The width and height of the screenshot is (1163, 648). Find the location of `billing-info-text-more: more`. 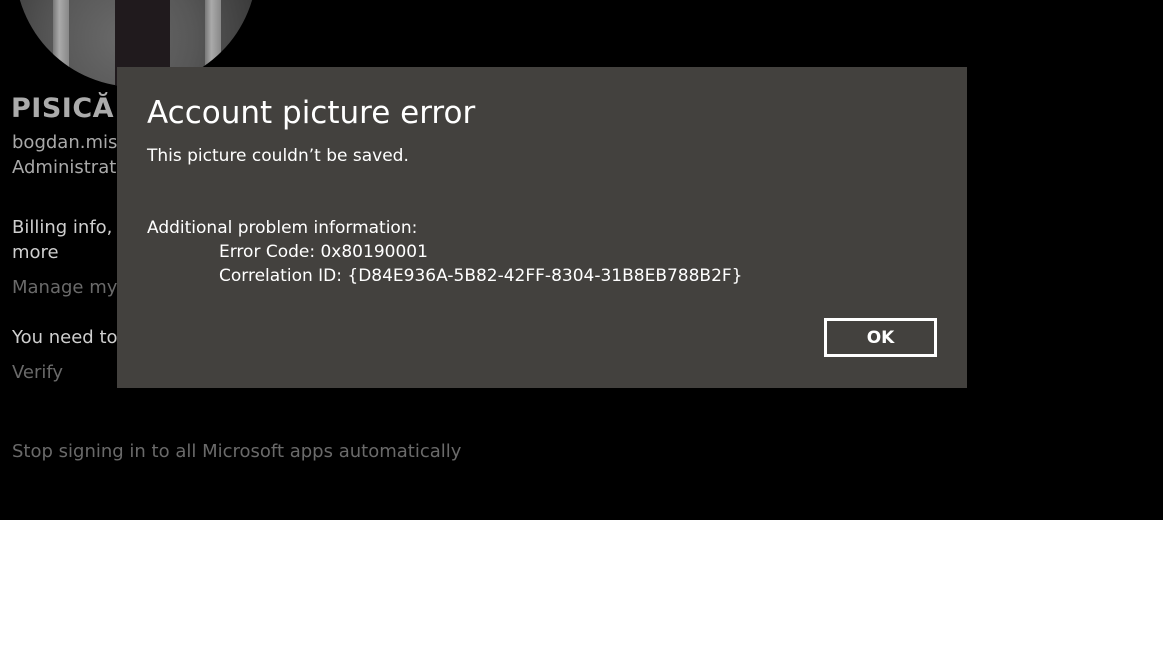

billing-info-text-more: more is located at coordinates (35, 252).